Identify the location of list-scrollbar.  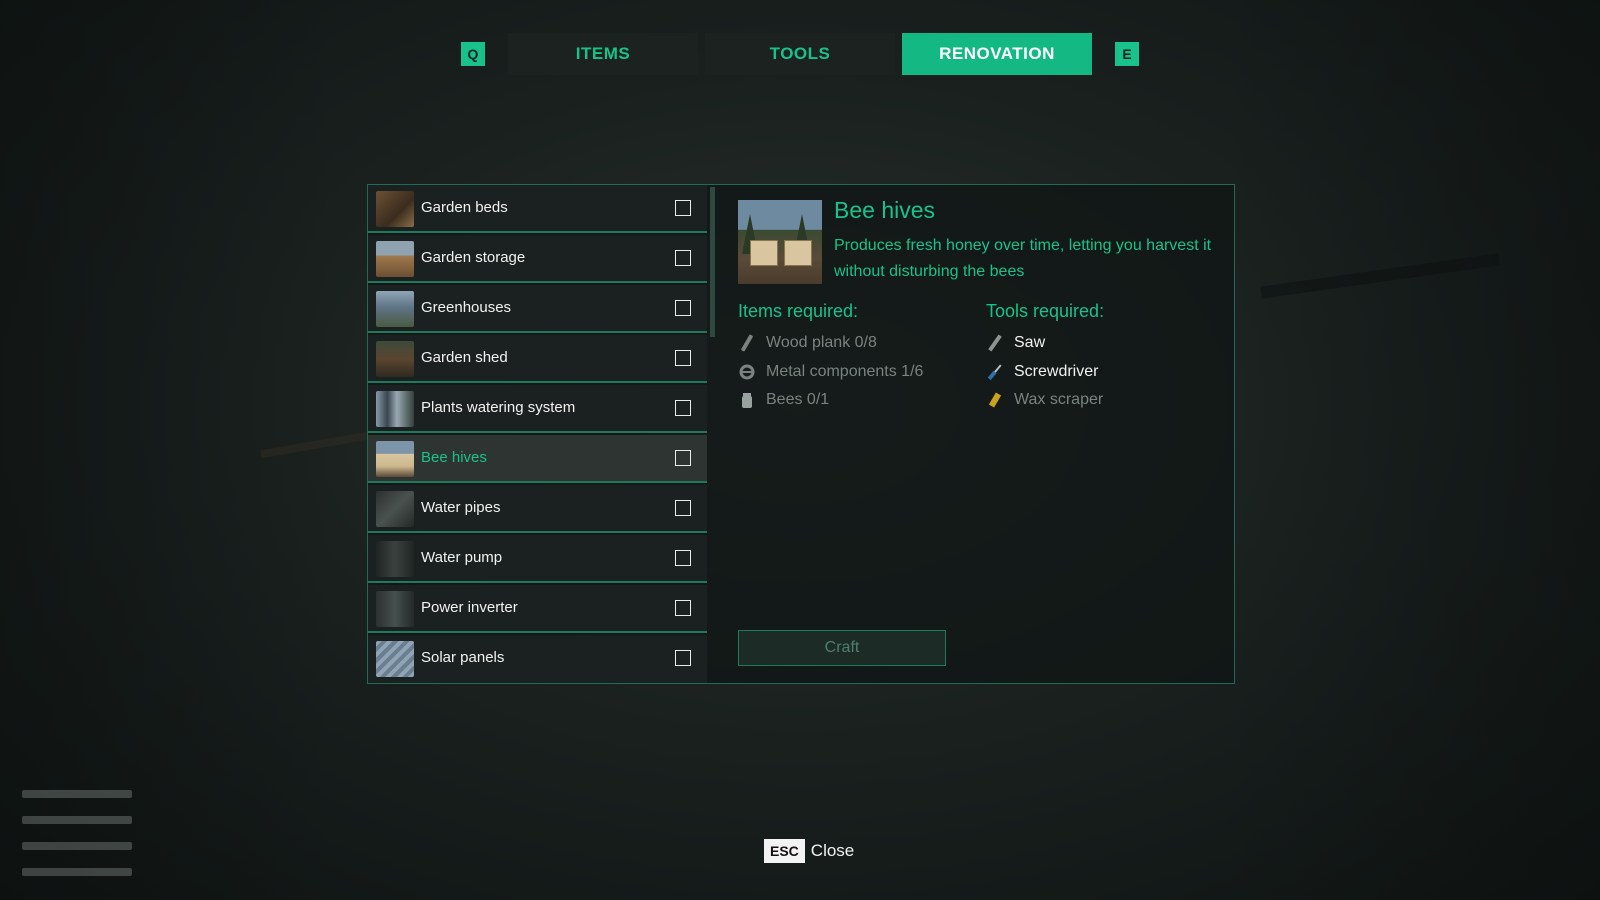
(712, 262).